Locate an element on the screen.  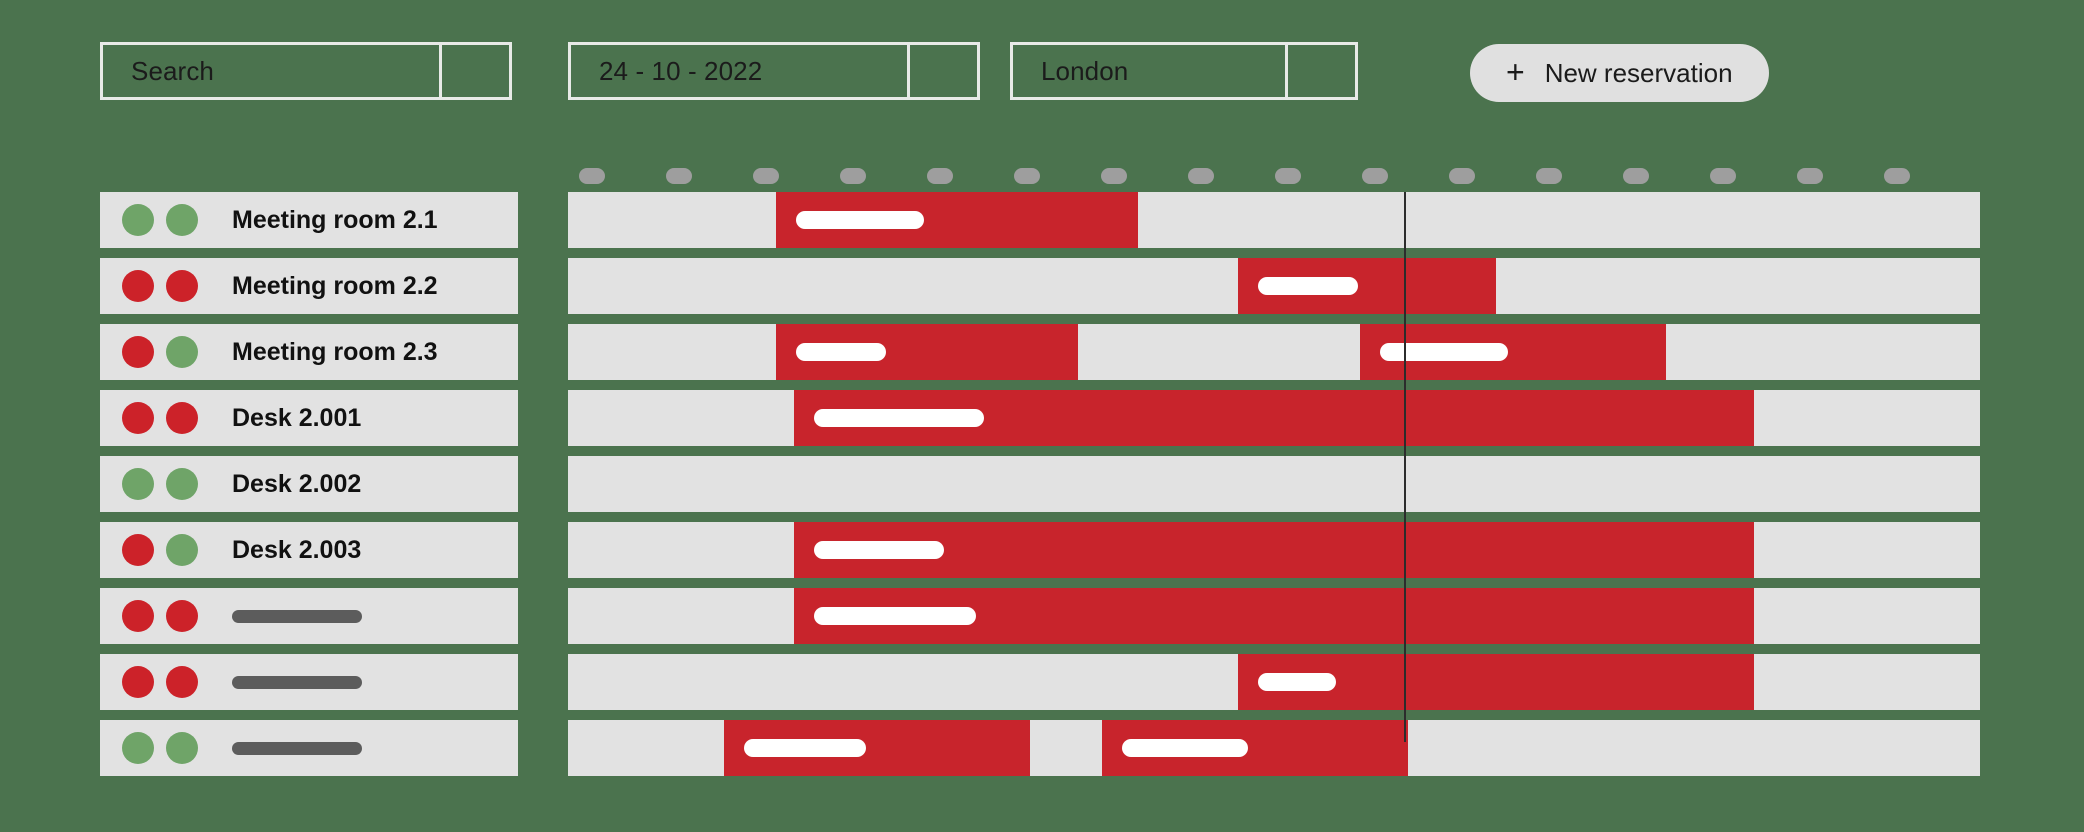
current-time-line is located at coordinates (1405, 467).